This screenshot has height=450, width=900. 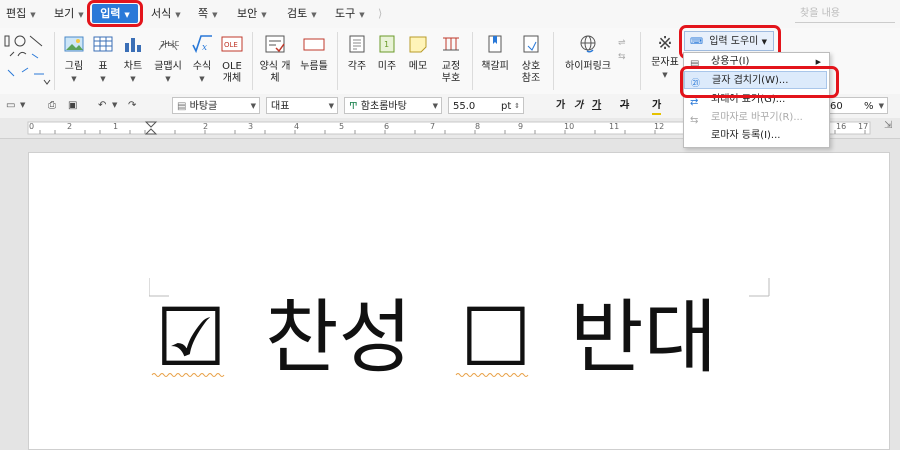 I want to click on undo-icon: ↶, so click(x=102, y=105).